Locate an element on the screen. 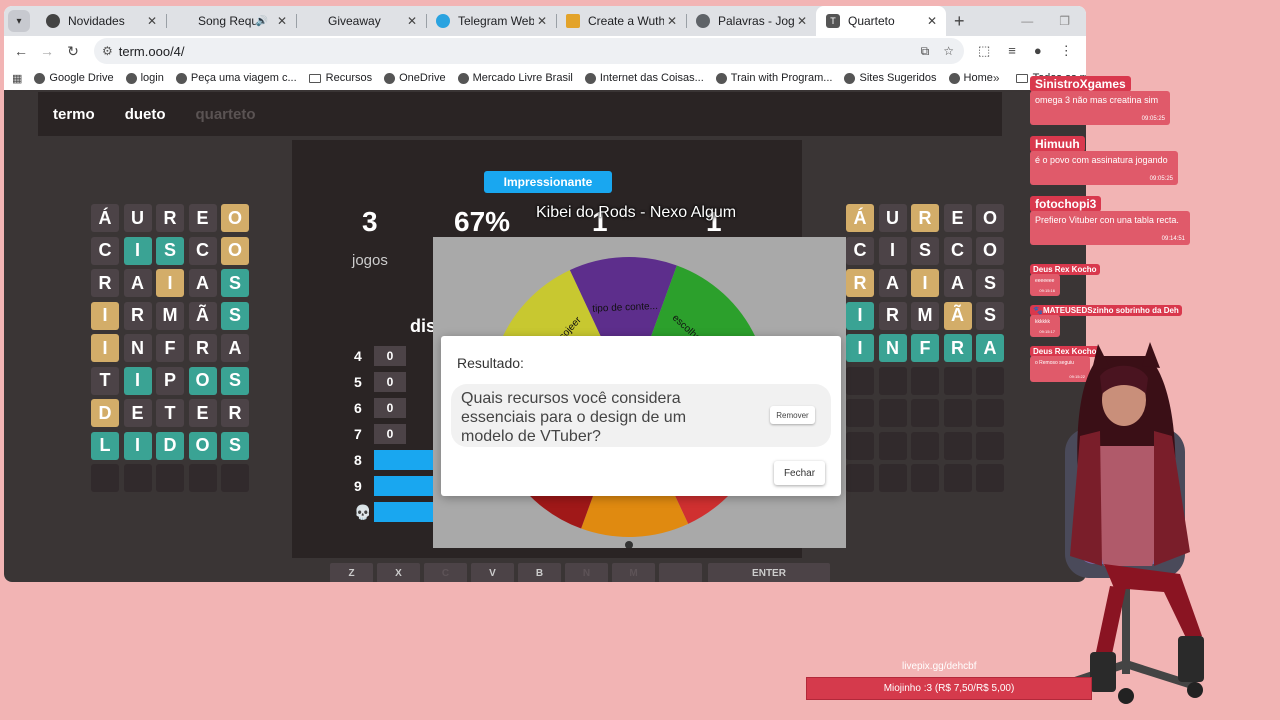  apps-grid-icon: ▦ is located at coordinates (17, 78).